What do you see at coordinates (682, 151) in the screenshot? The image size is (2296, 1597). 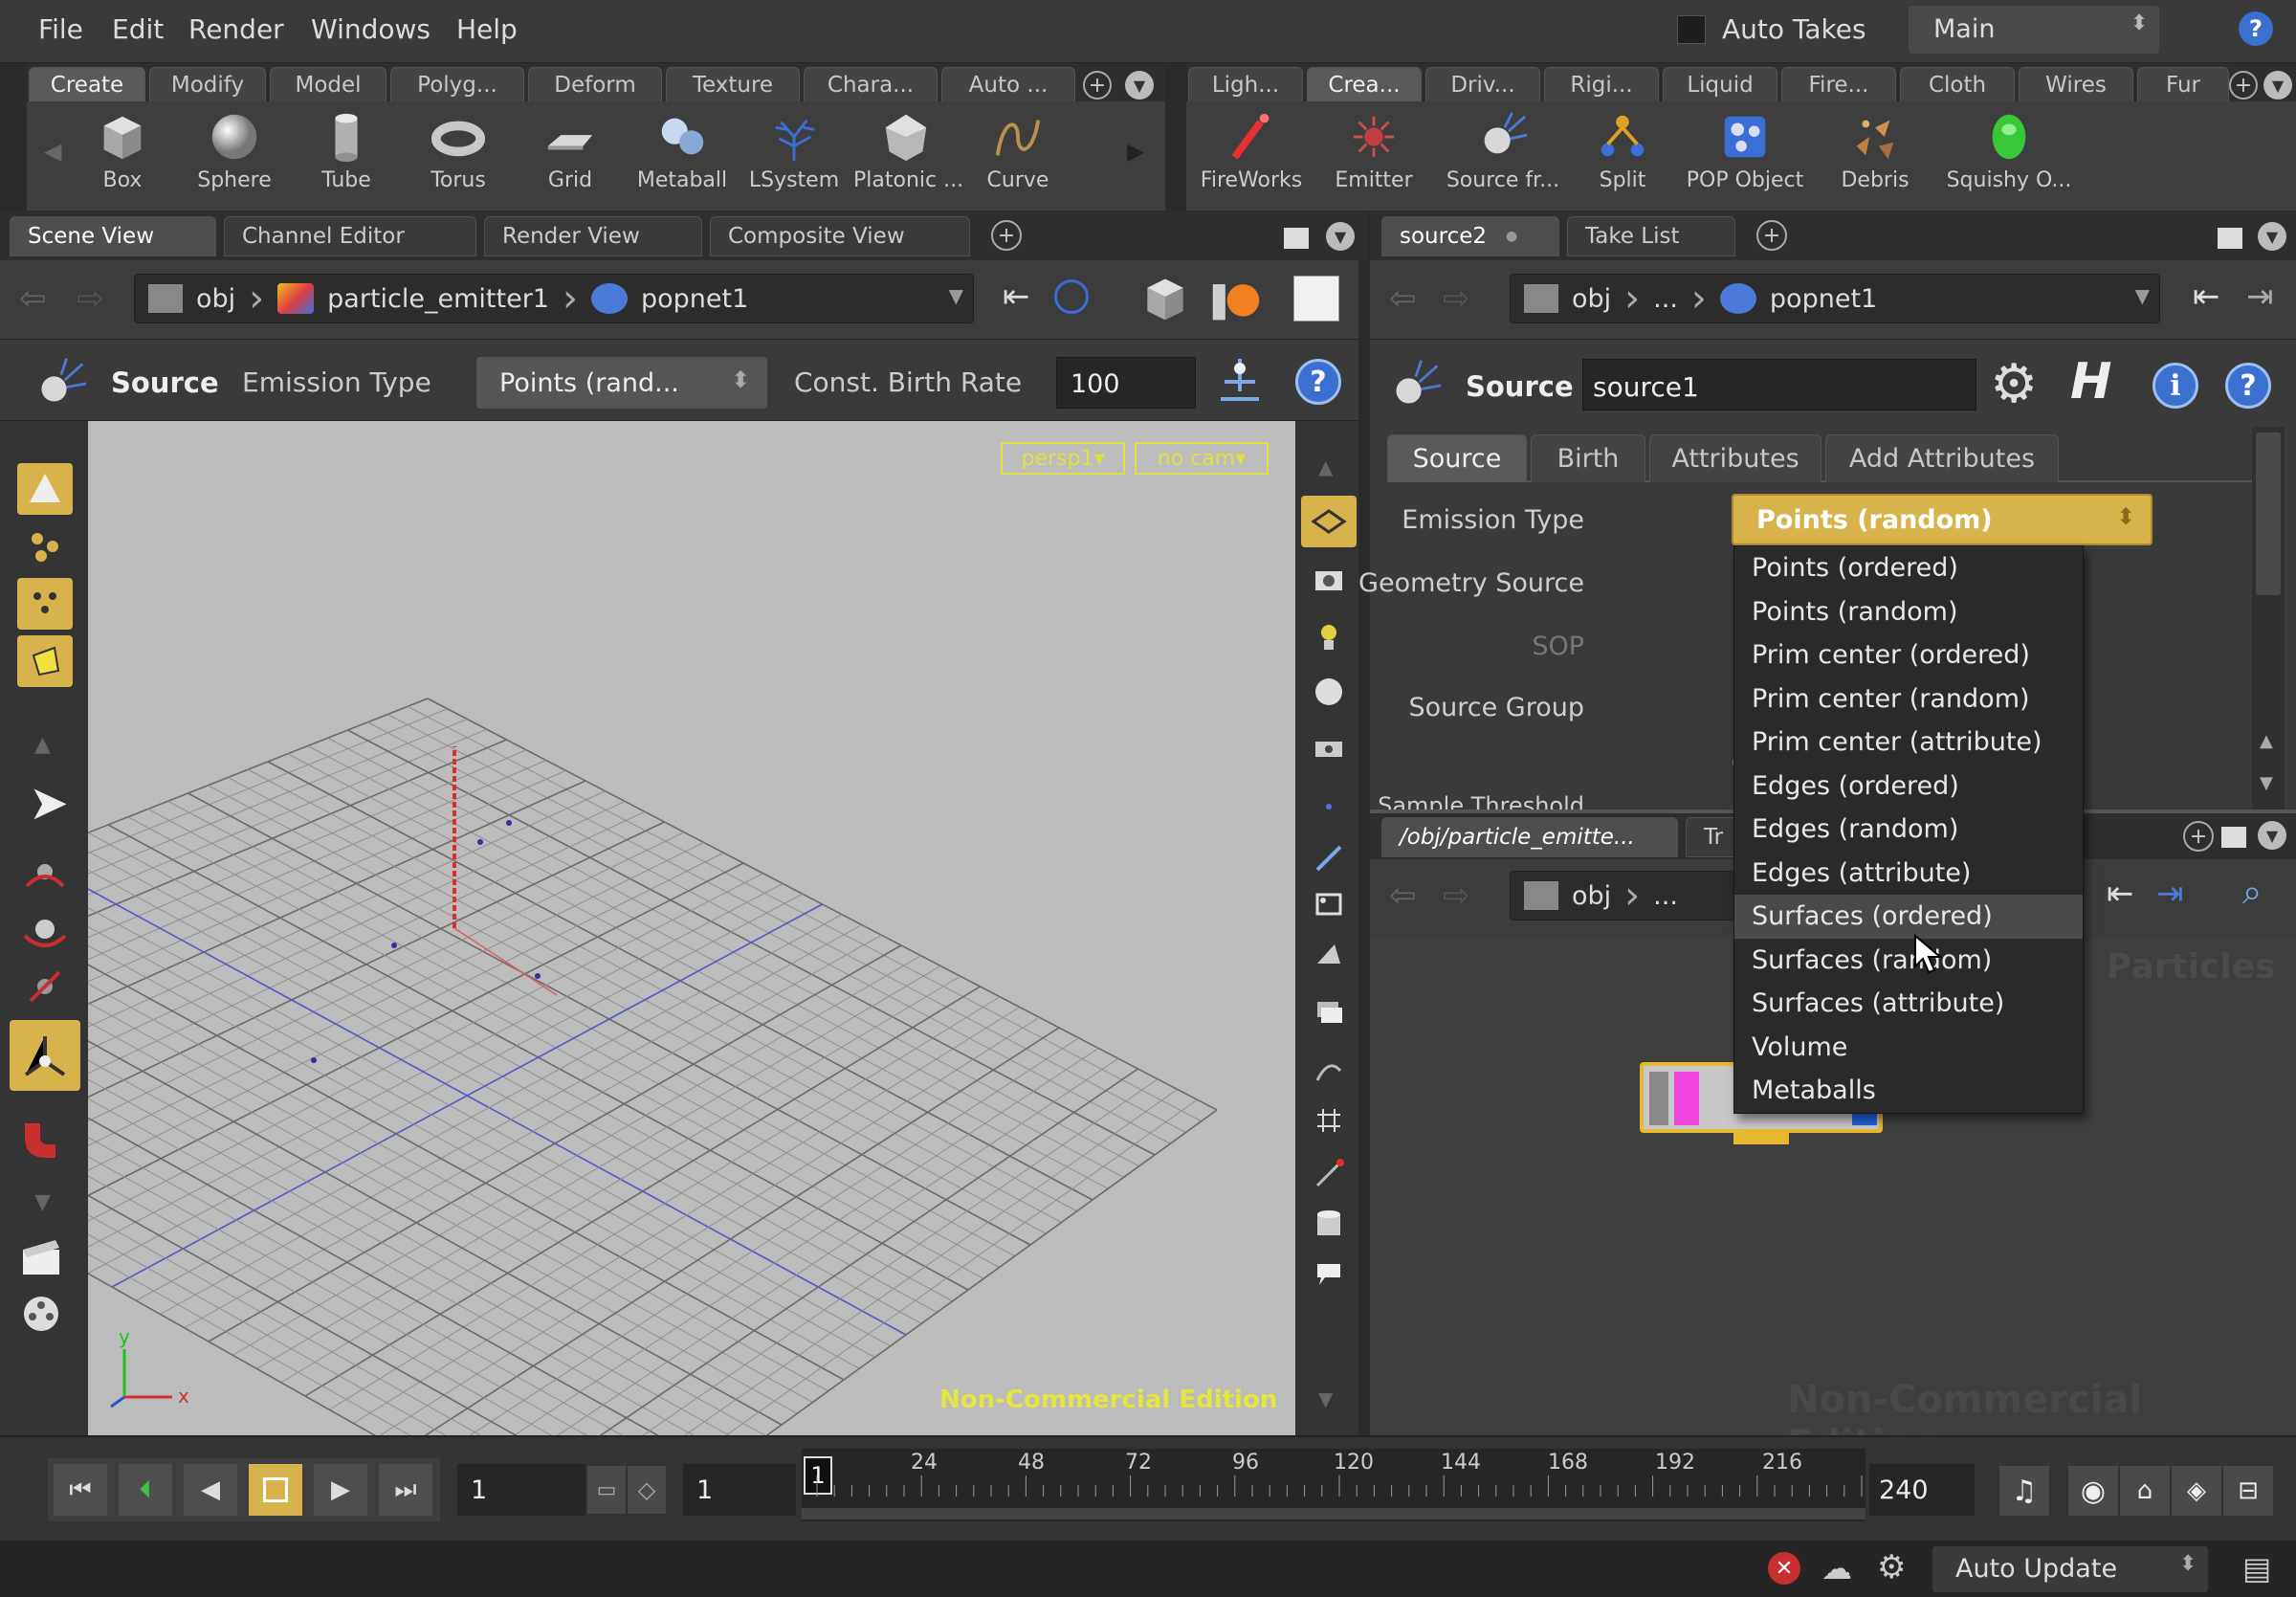 I see `tool-metaball: Metaball` at bounding box center [682, 151].